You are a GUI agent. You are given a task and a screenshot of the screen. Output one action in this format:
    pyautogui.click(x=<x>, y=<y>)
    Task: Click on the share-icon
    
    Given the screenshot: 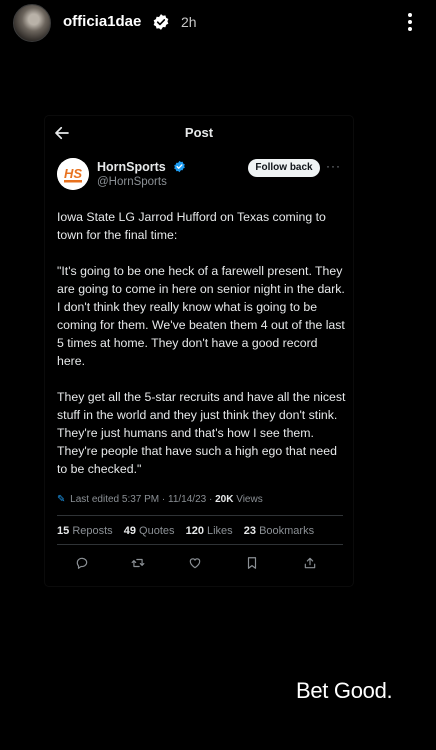 What is the action you would take?
    pyautogui.click(x=310, y=563)
    